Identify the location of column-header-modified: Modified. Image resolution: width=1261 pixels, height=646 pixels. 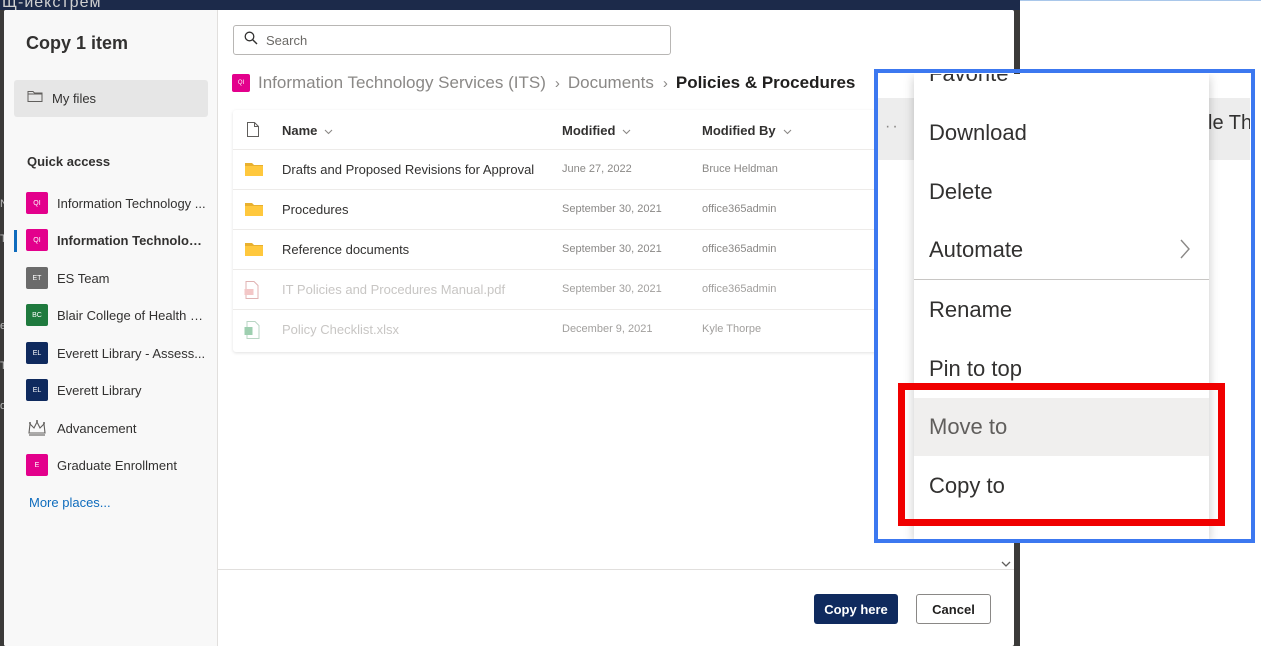
(596, 130).